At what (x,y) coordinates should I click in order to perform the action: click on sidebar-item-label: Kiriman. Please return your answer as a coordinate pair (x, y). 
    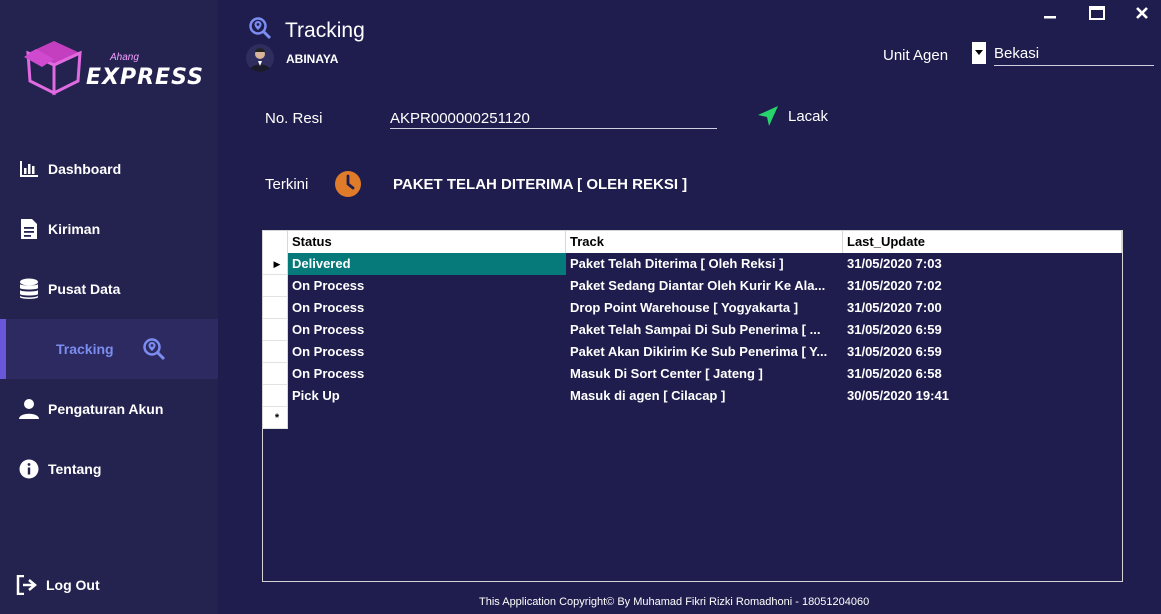
    Looking at the image, I should click on (74, 229).